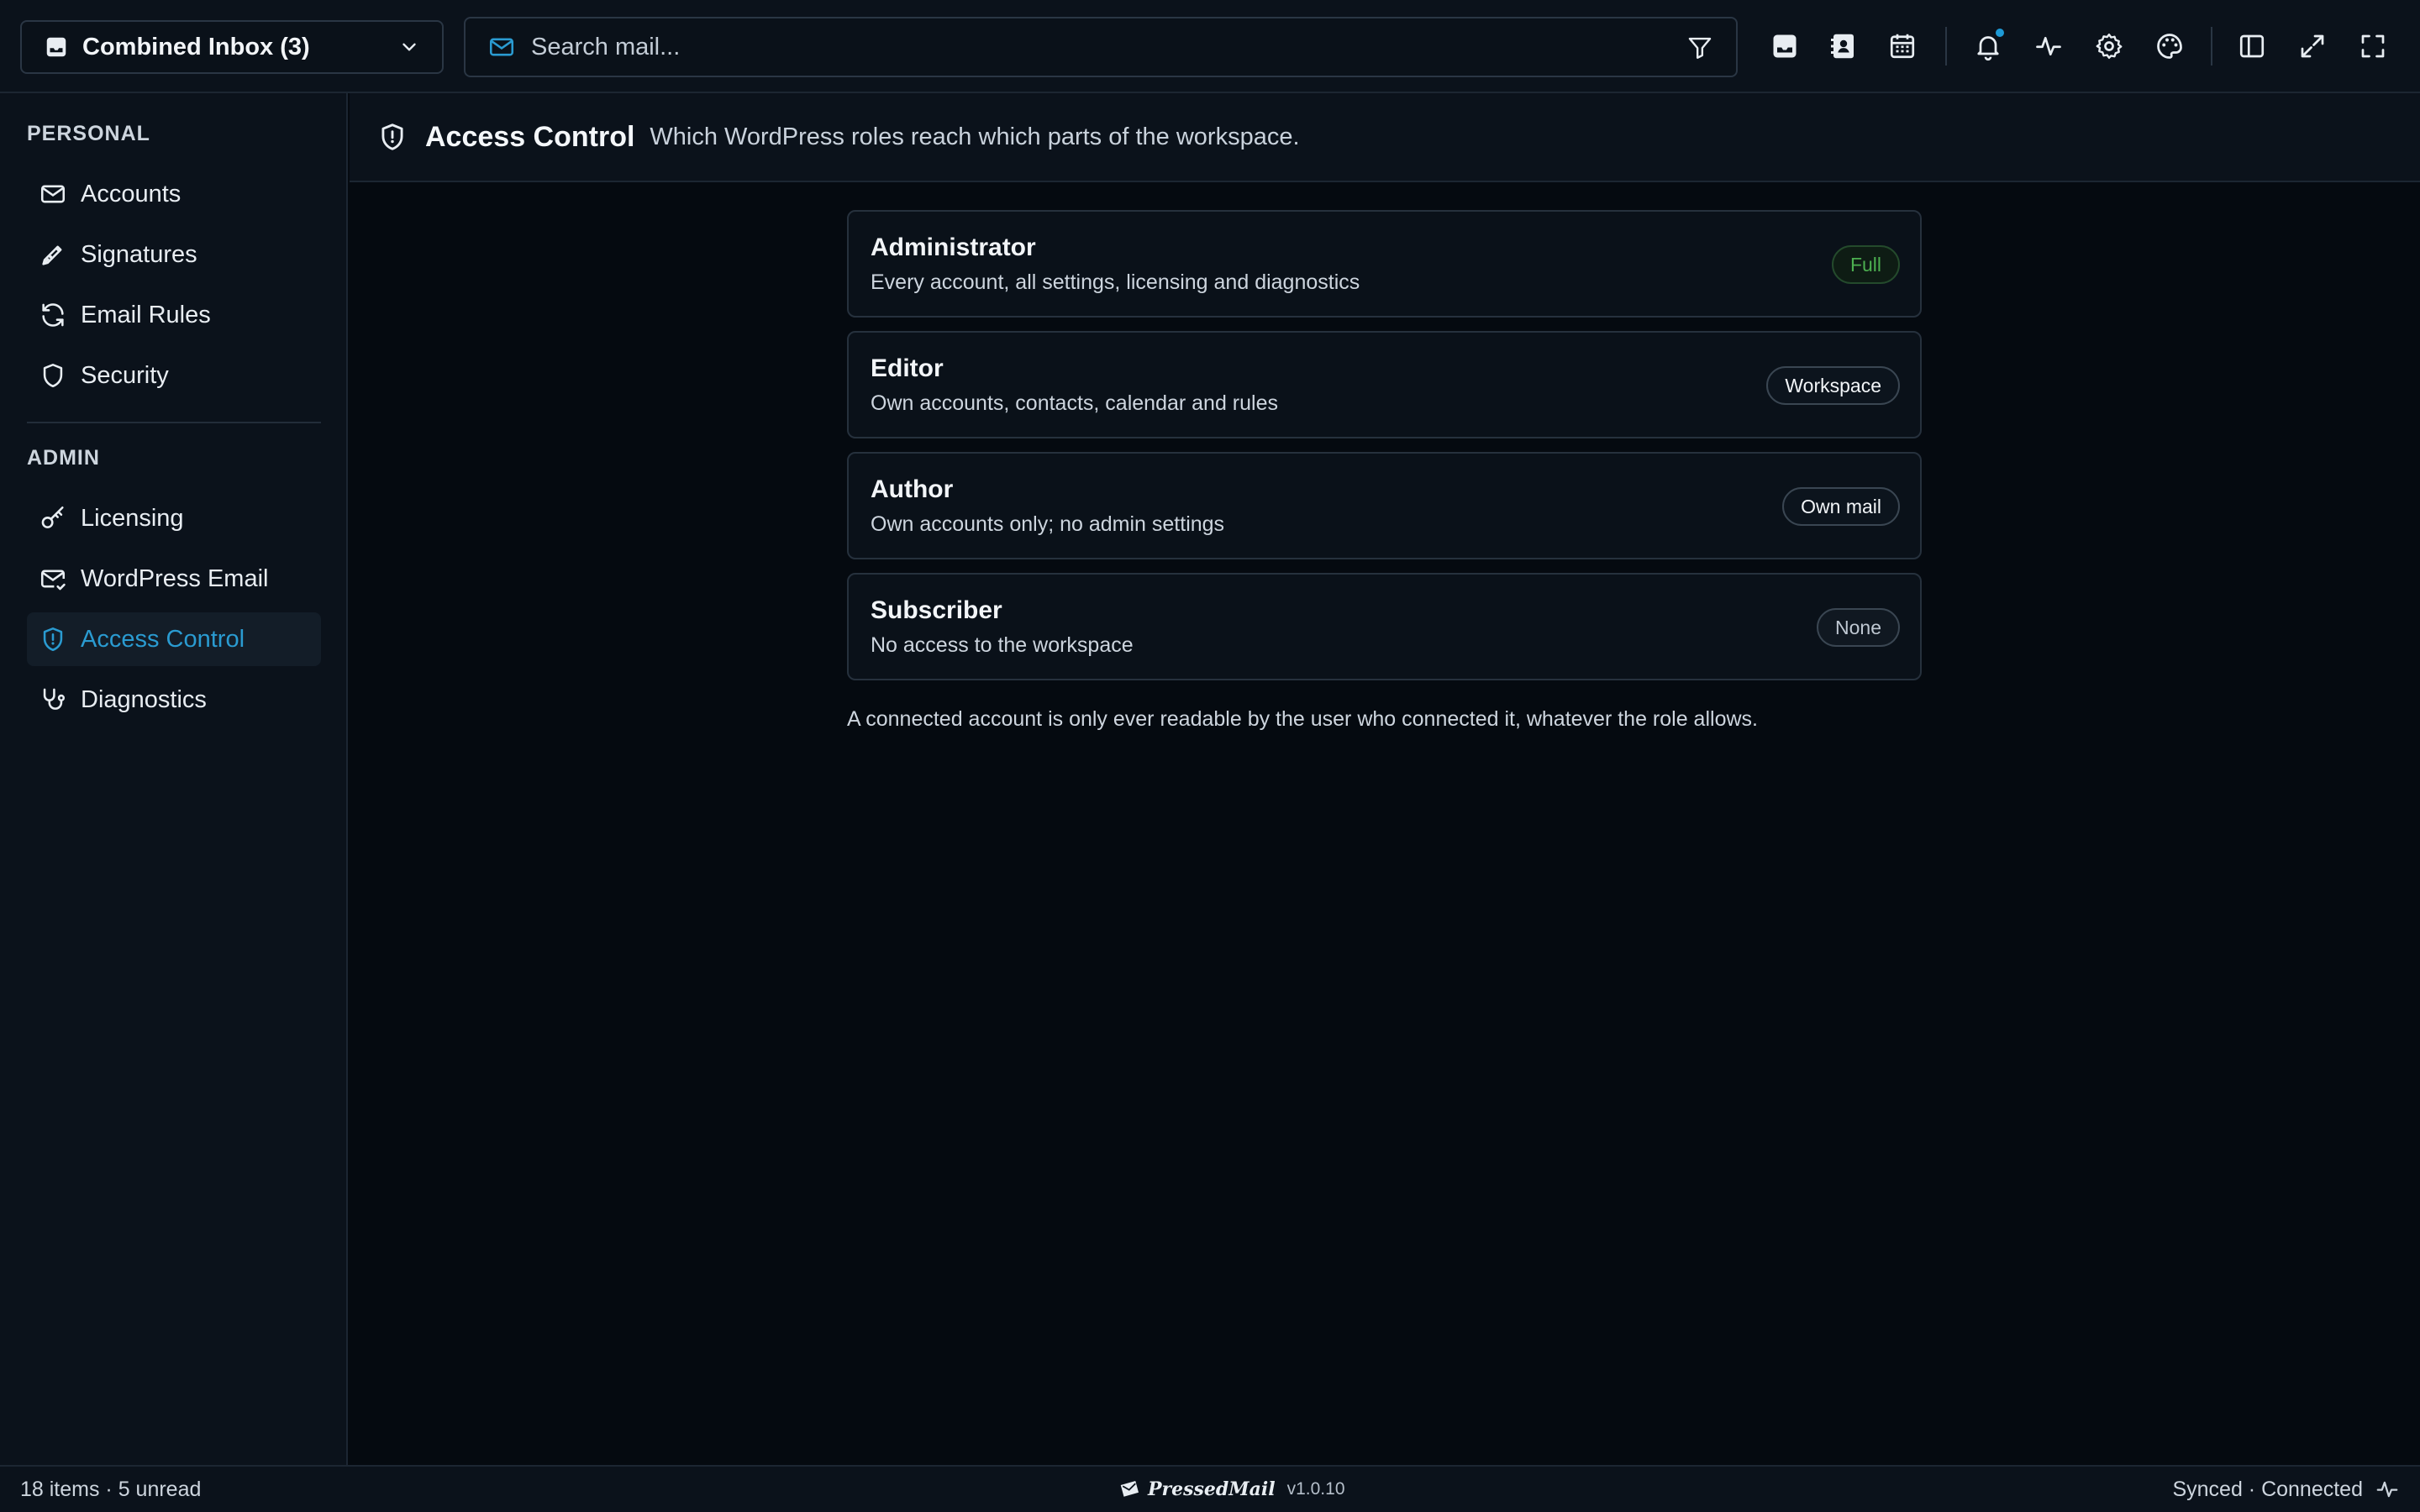  I want to click on notifications-button, so click(1988, 46).